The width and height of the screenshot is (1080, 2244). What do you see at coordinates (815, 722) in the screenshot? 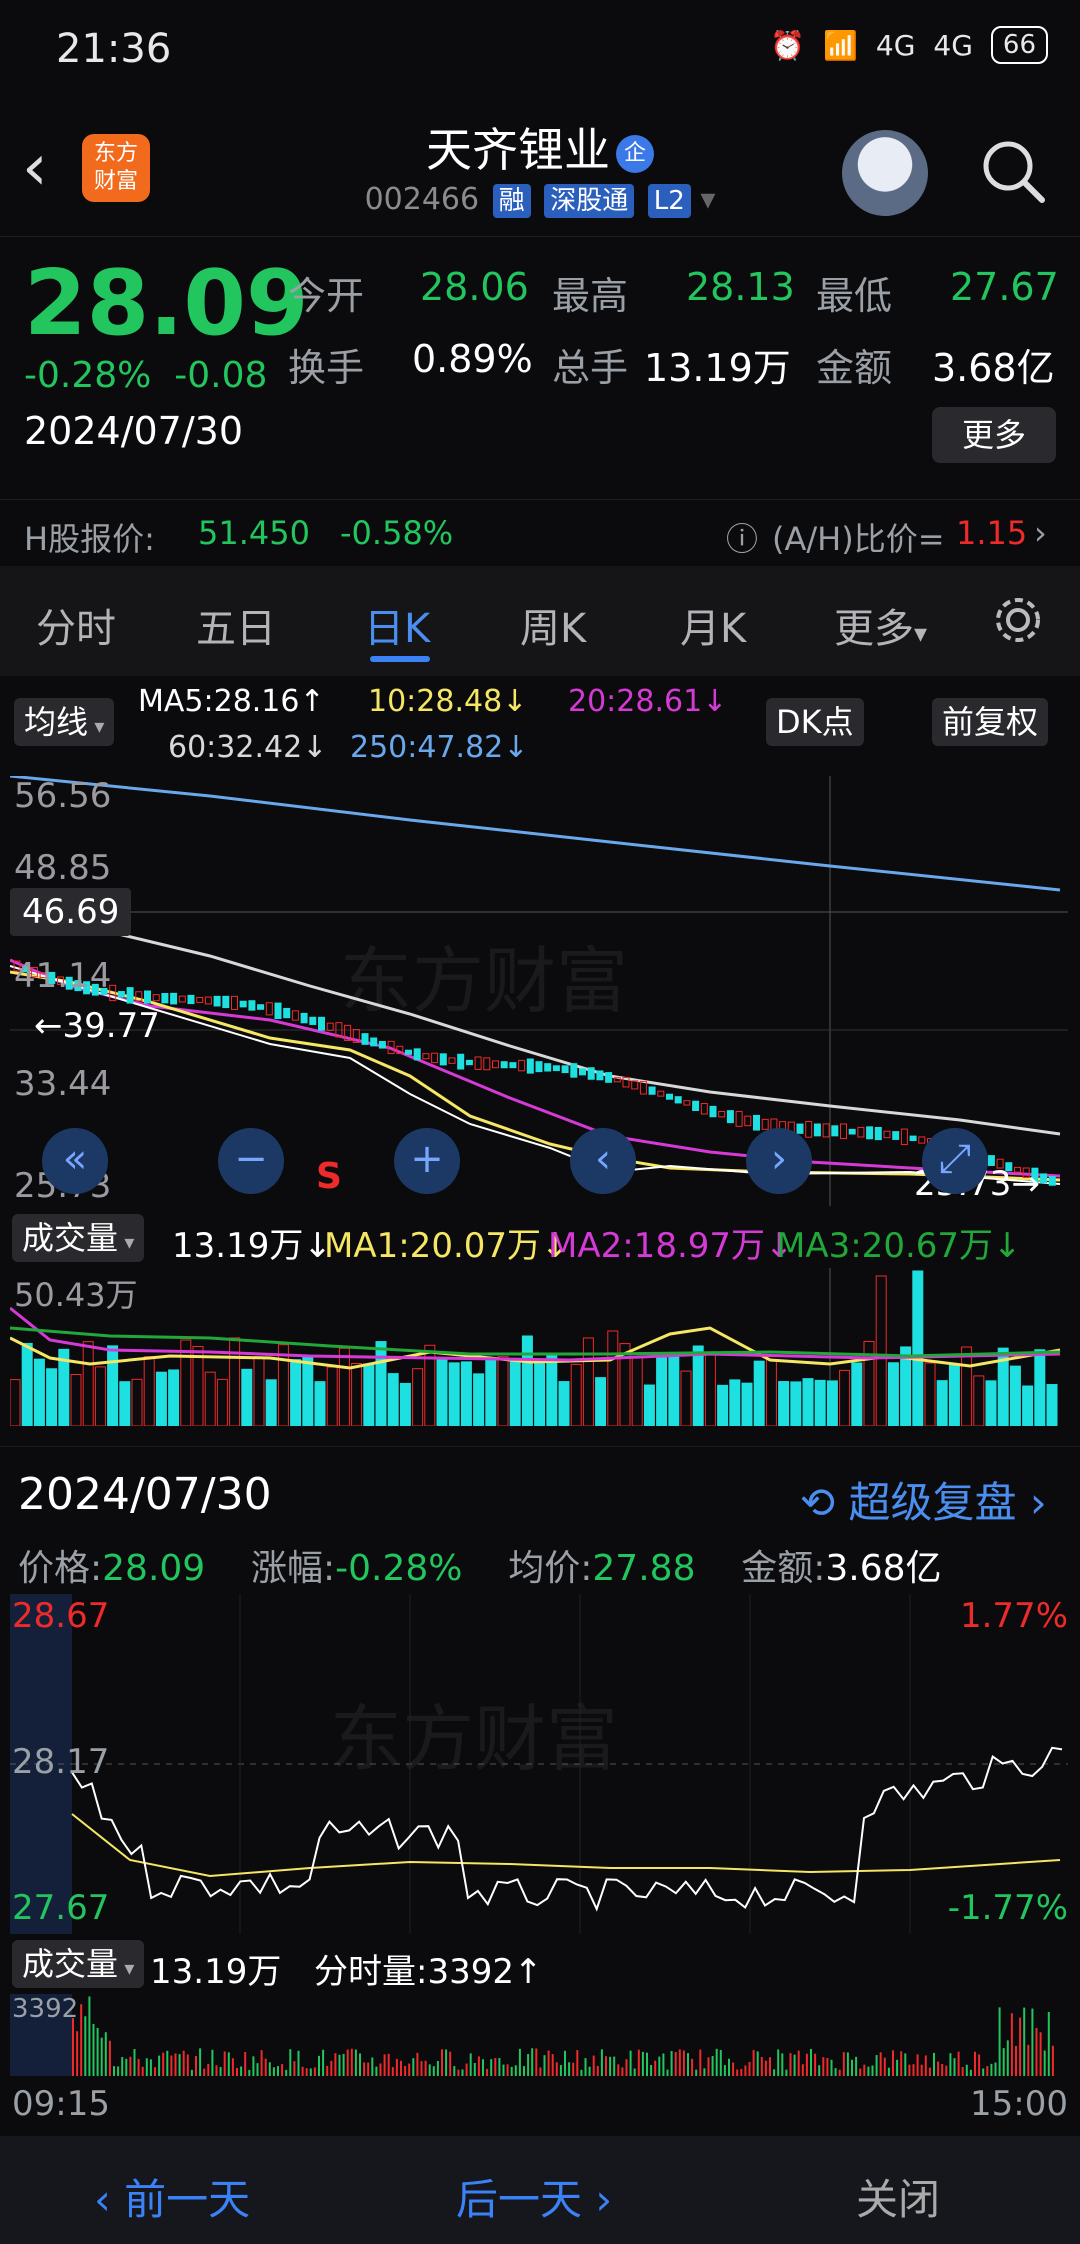
I see `dk-point-button: DK点` at bounding box center [815, 722].